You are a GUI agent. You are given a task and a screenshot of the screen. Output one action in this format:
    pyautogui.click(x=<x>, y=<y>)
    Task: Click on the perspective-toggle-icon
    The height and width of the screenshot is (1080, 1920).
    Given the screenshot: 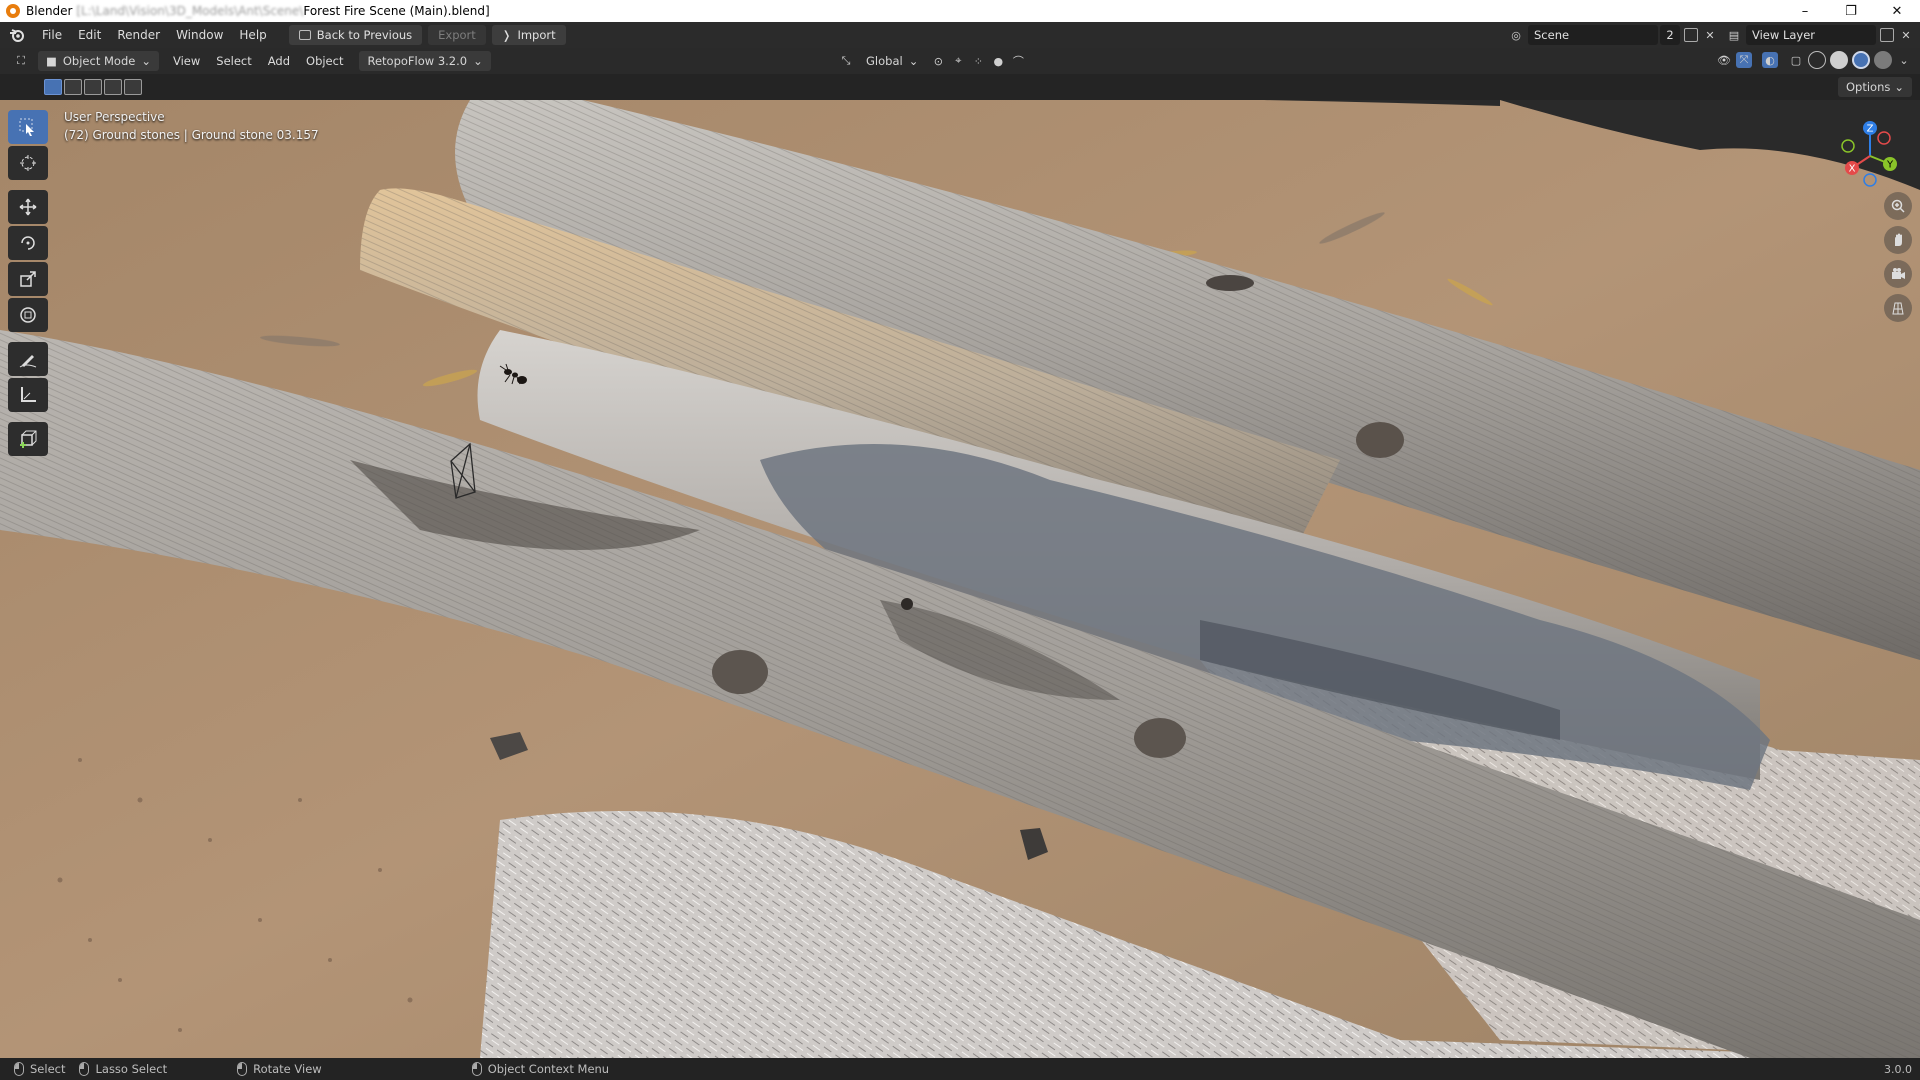 What is the action you would take?
    pyautogui.click(x=1898, y=308)
    